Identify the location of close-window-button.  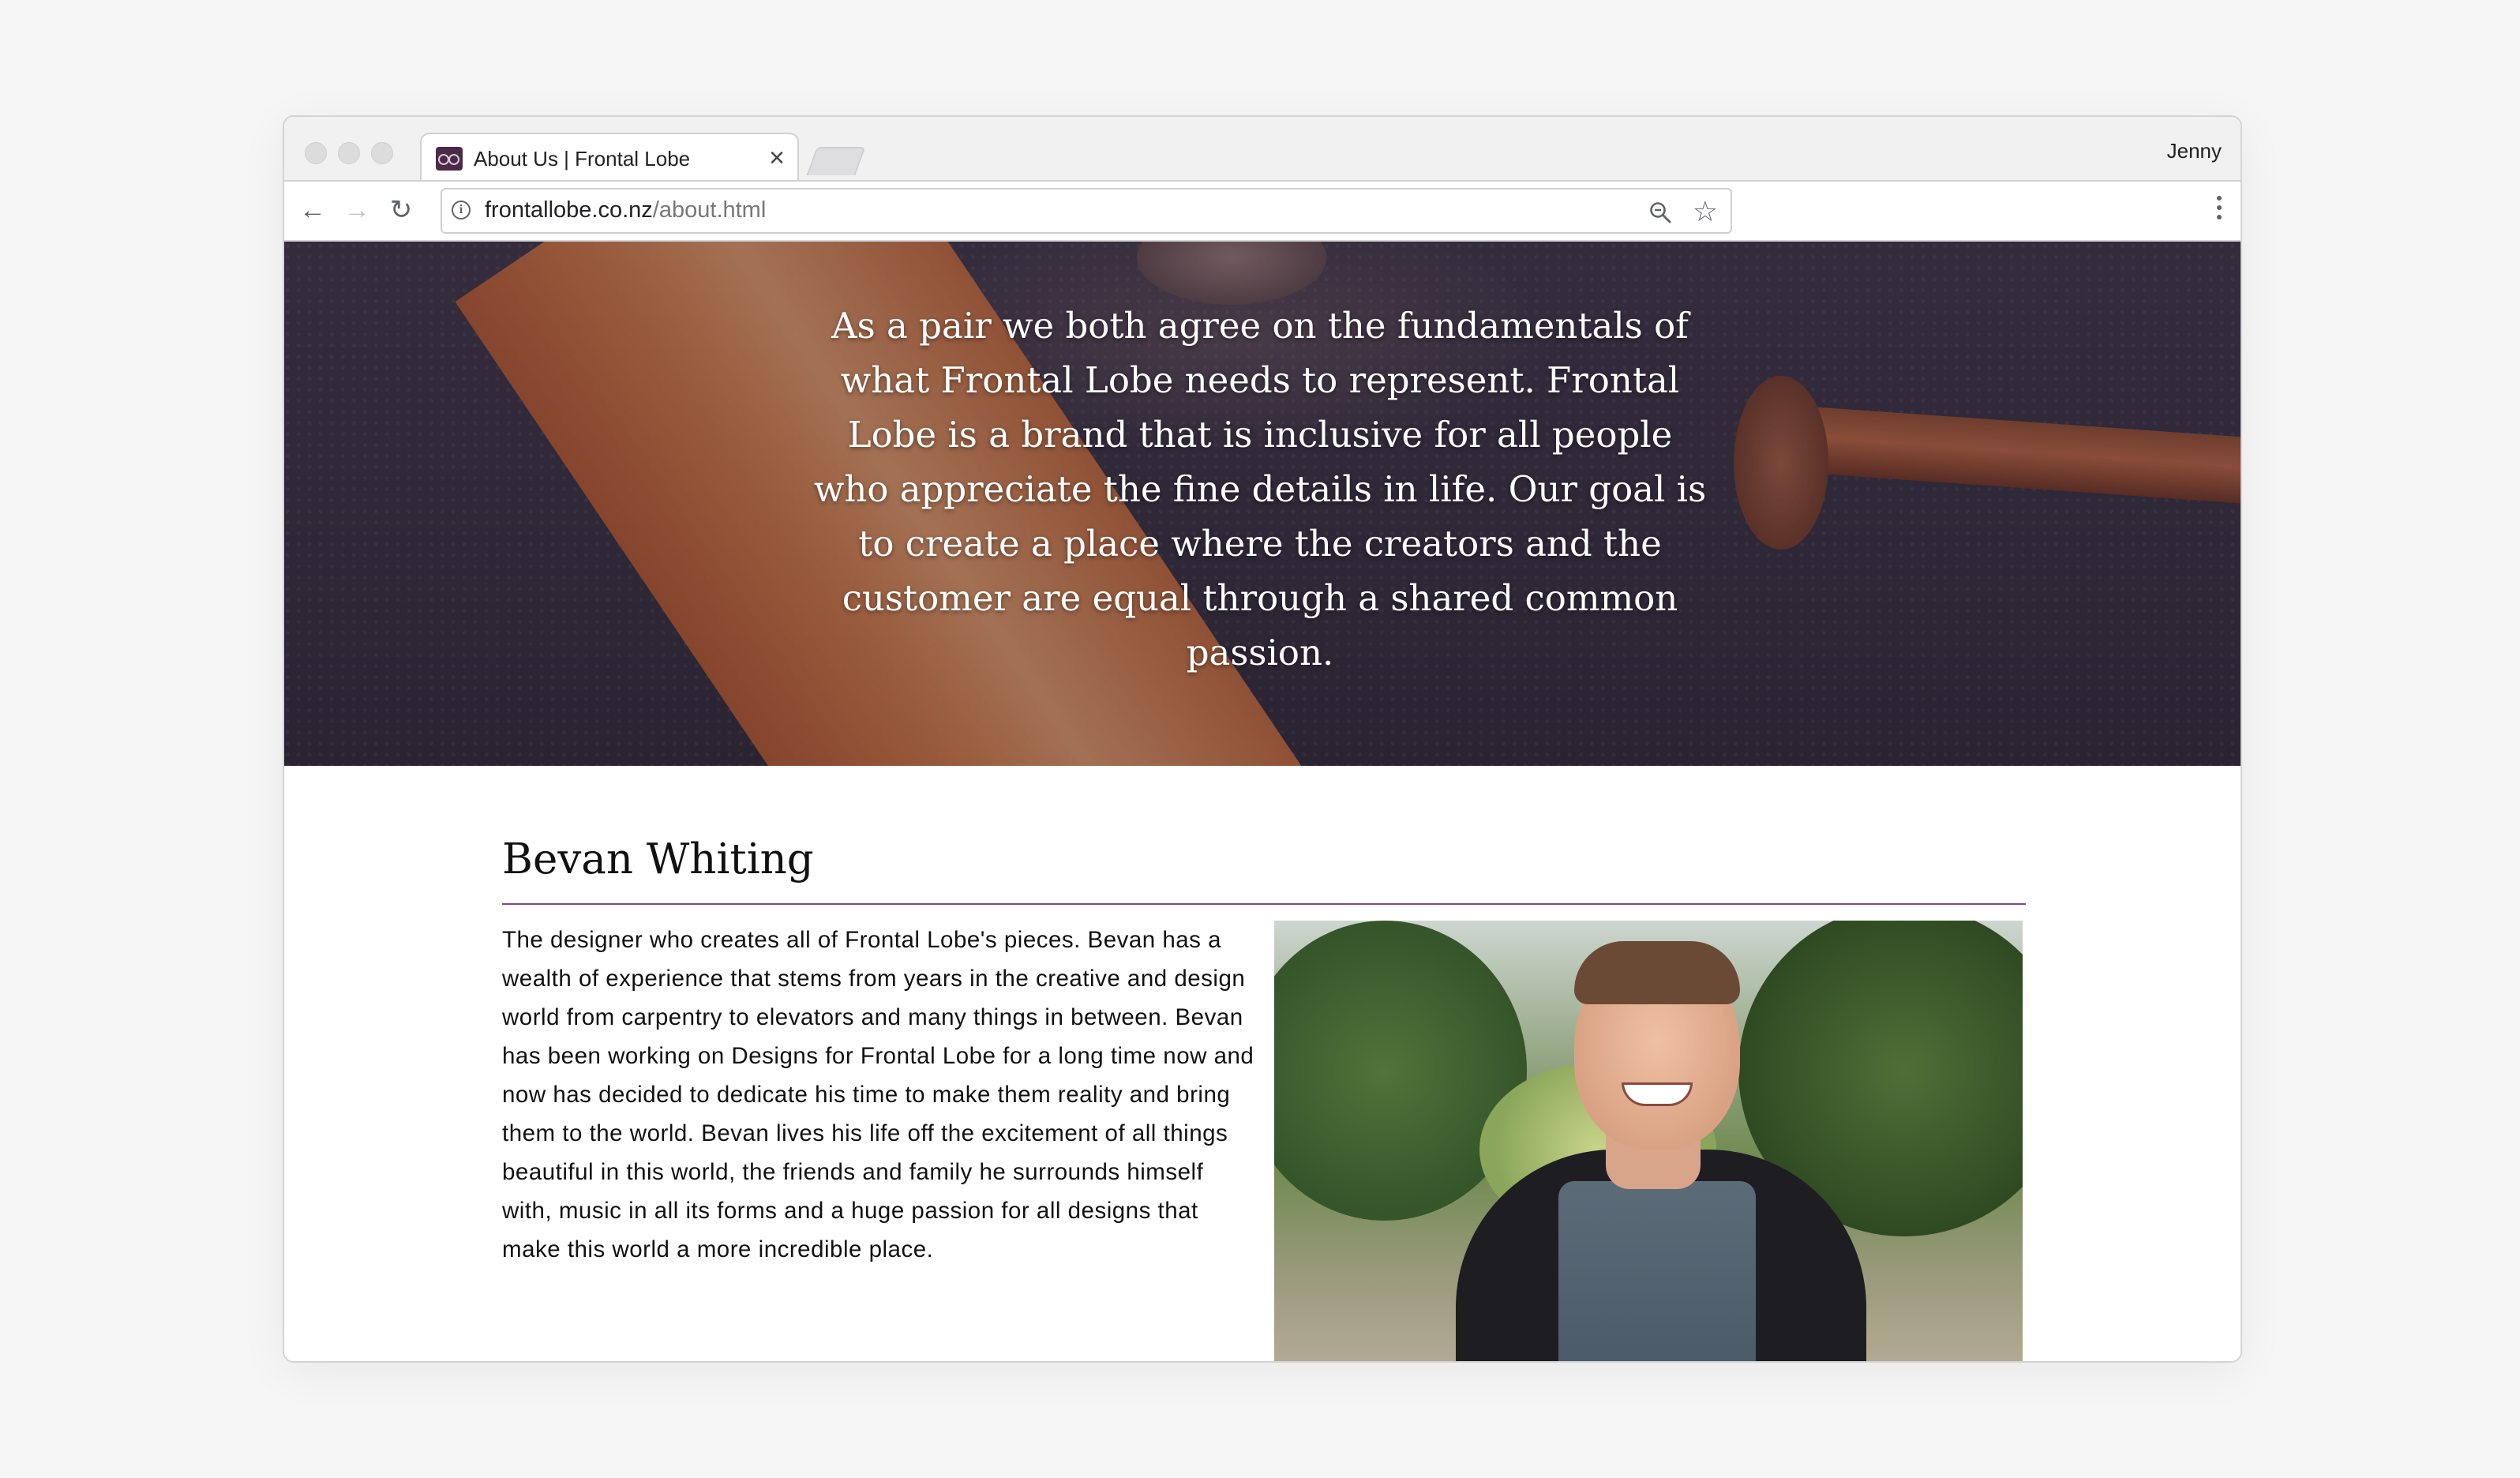
(316, 153).